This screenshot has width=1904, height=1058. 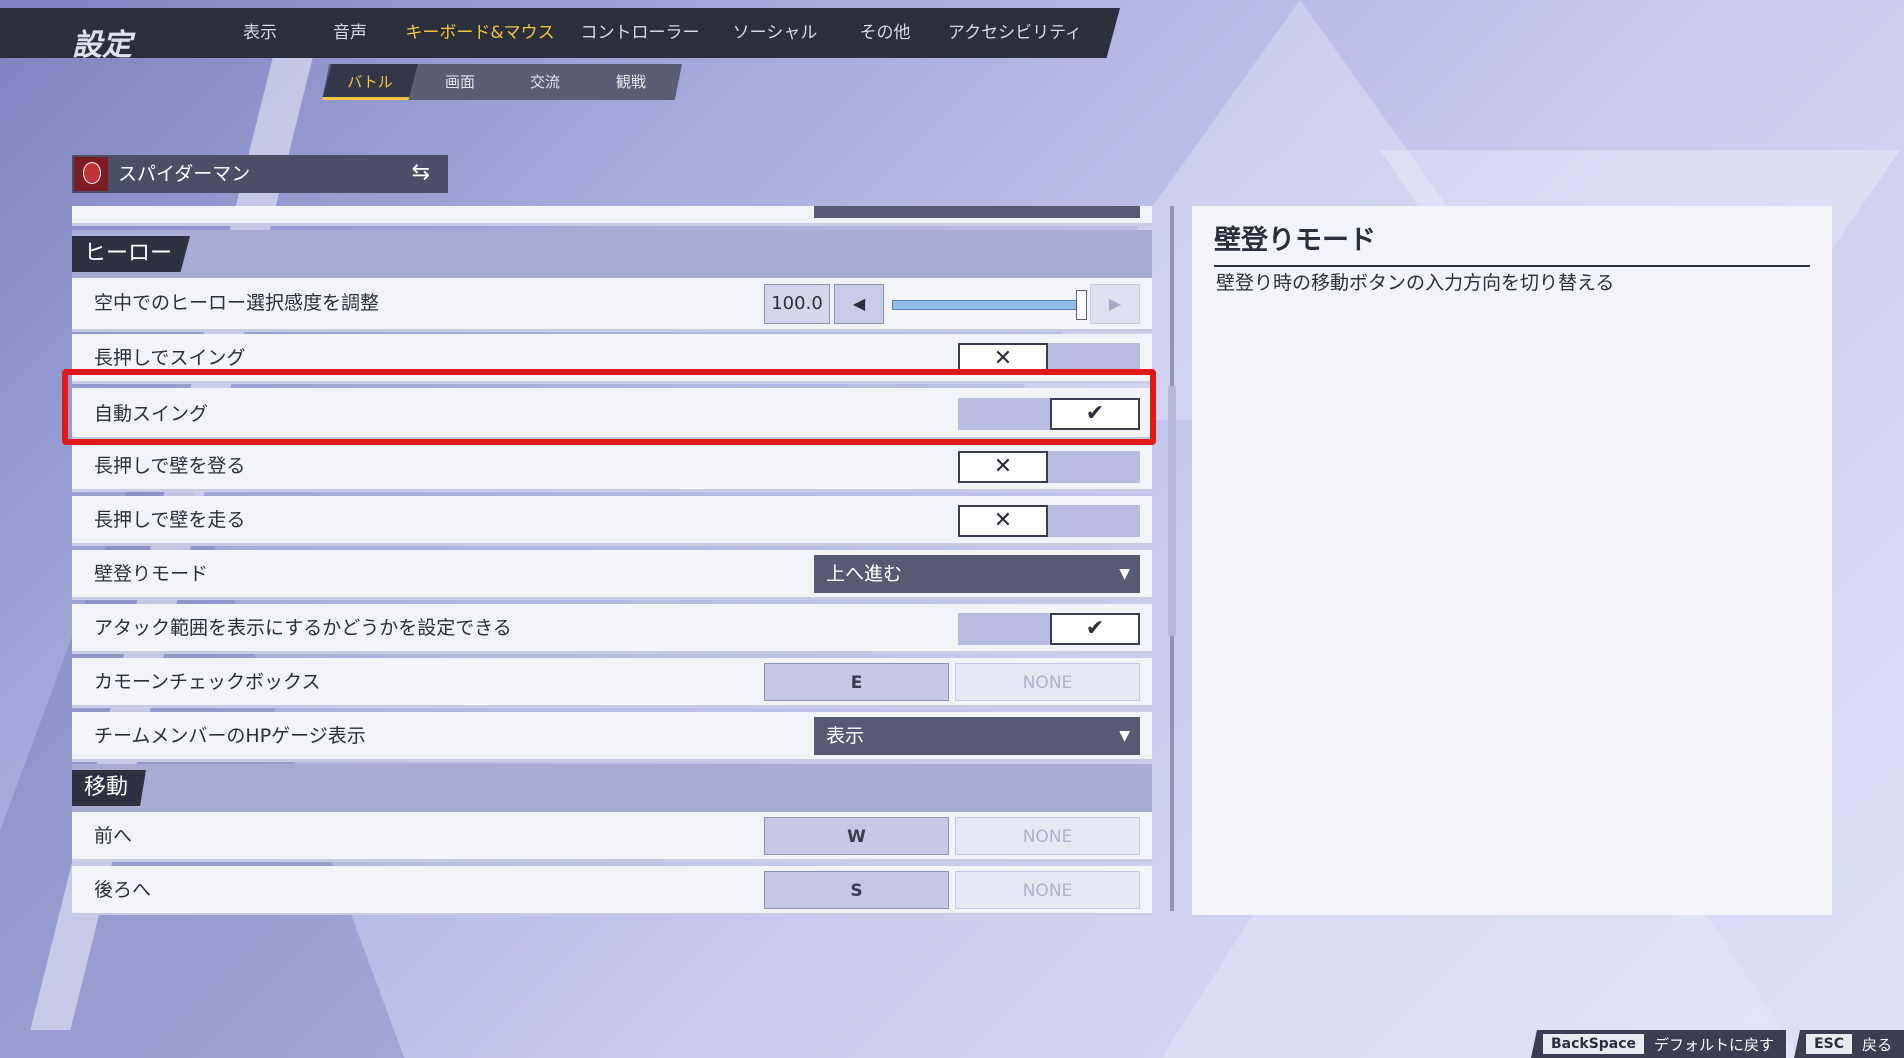 What do you see at coordinates (612, 837) in the screenshot?
I see `row-forward: 前へ W NONE` at bounding box center [612, 837].